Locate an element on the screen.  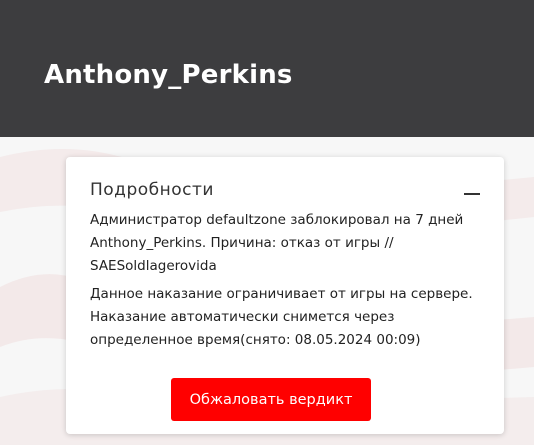
card-title: Подробности is located at coordinates (152, 190).